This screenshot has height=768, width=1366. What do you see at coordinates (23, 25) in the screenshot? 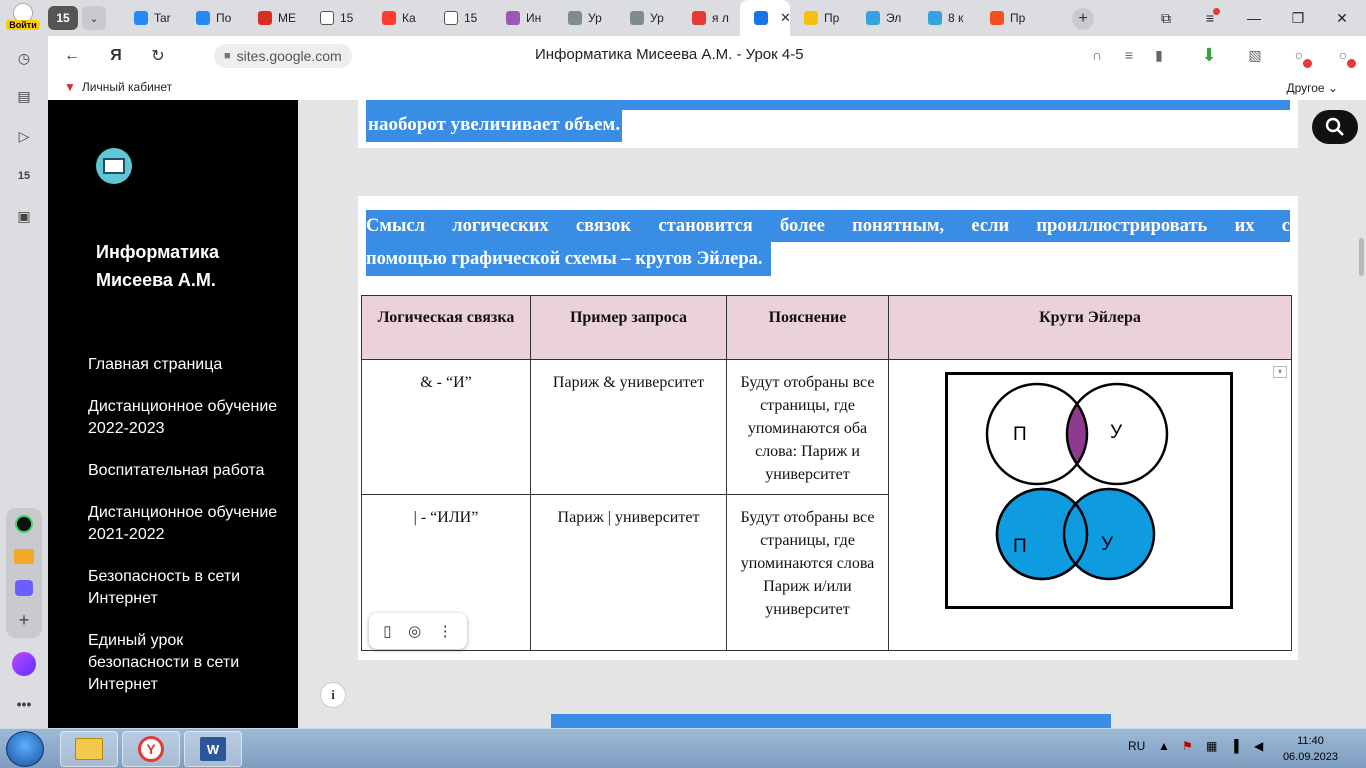
I see `login-label: Войти` at bounding box center [23, 25].